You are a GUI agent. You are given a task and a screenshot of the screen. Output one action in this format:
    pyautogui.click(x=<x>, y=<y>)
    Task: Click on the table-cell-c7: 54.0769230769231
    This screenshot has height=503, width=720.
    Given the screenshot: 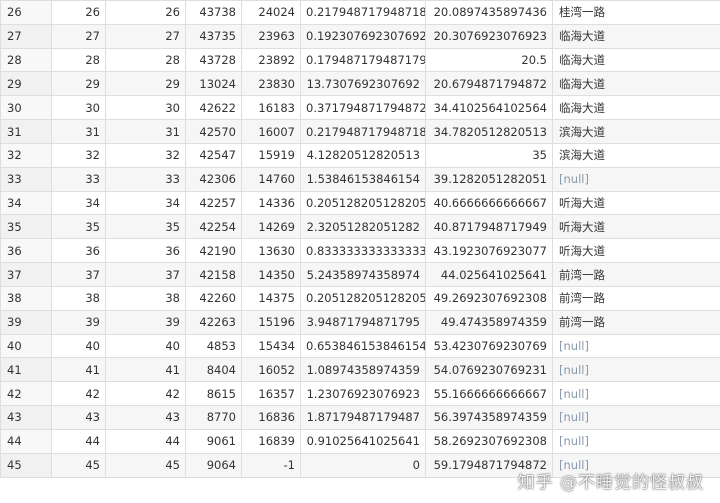 What is the action you would take?
    pyautogui.click(x=489, y=370)
    